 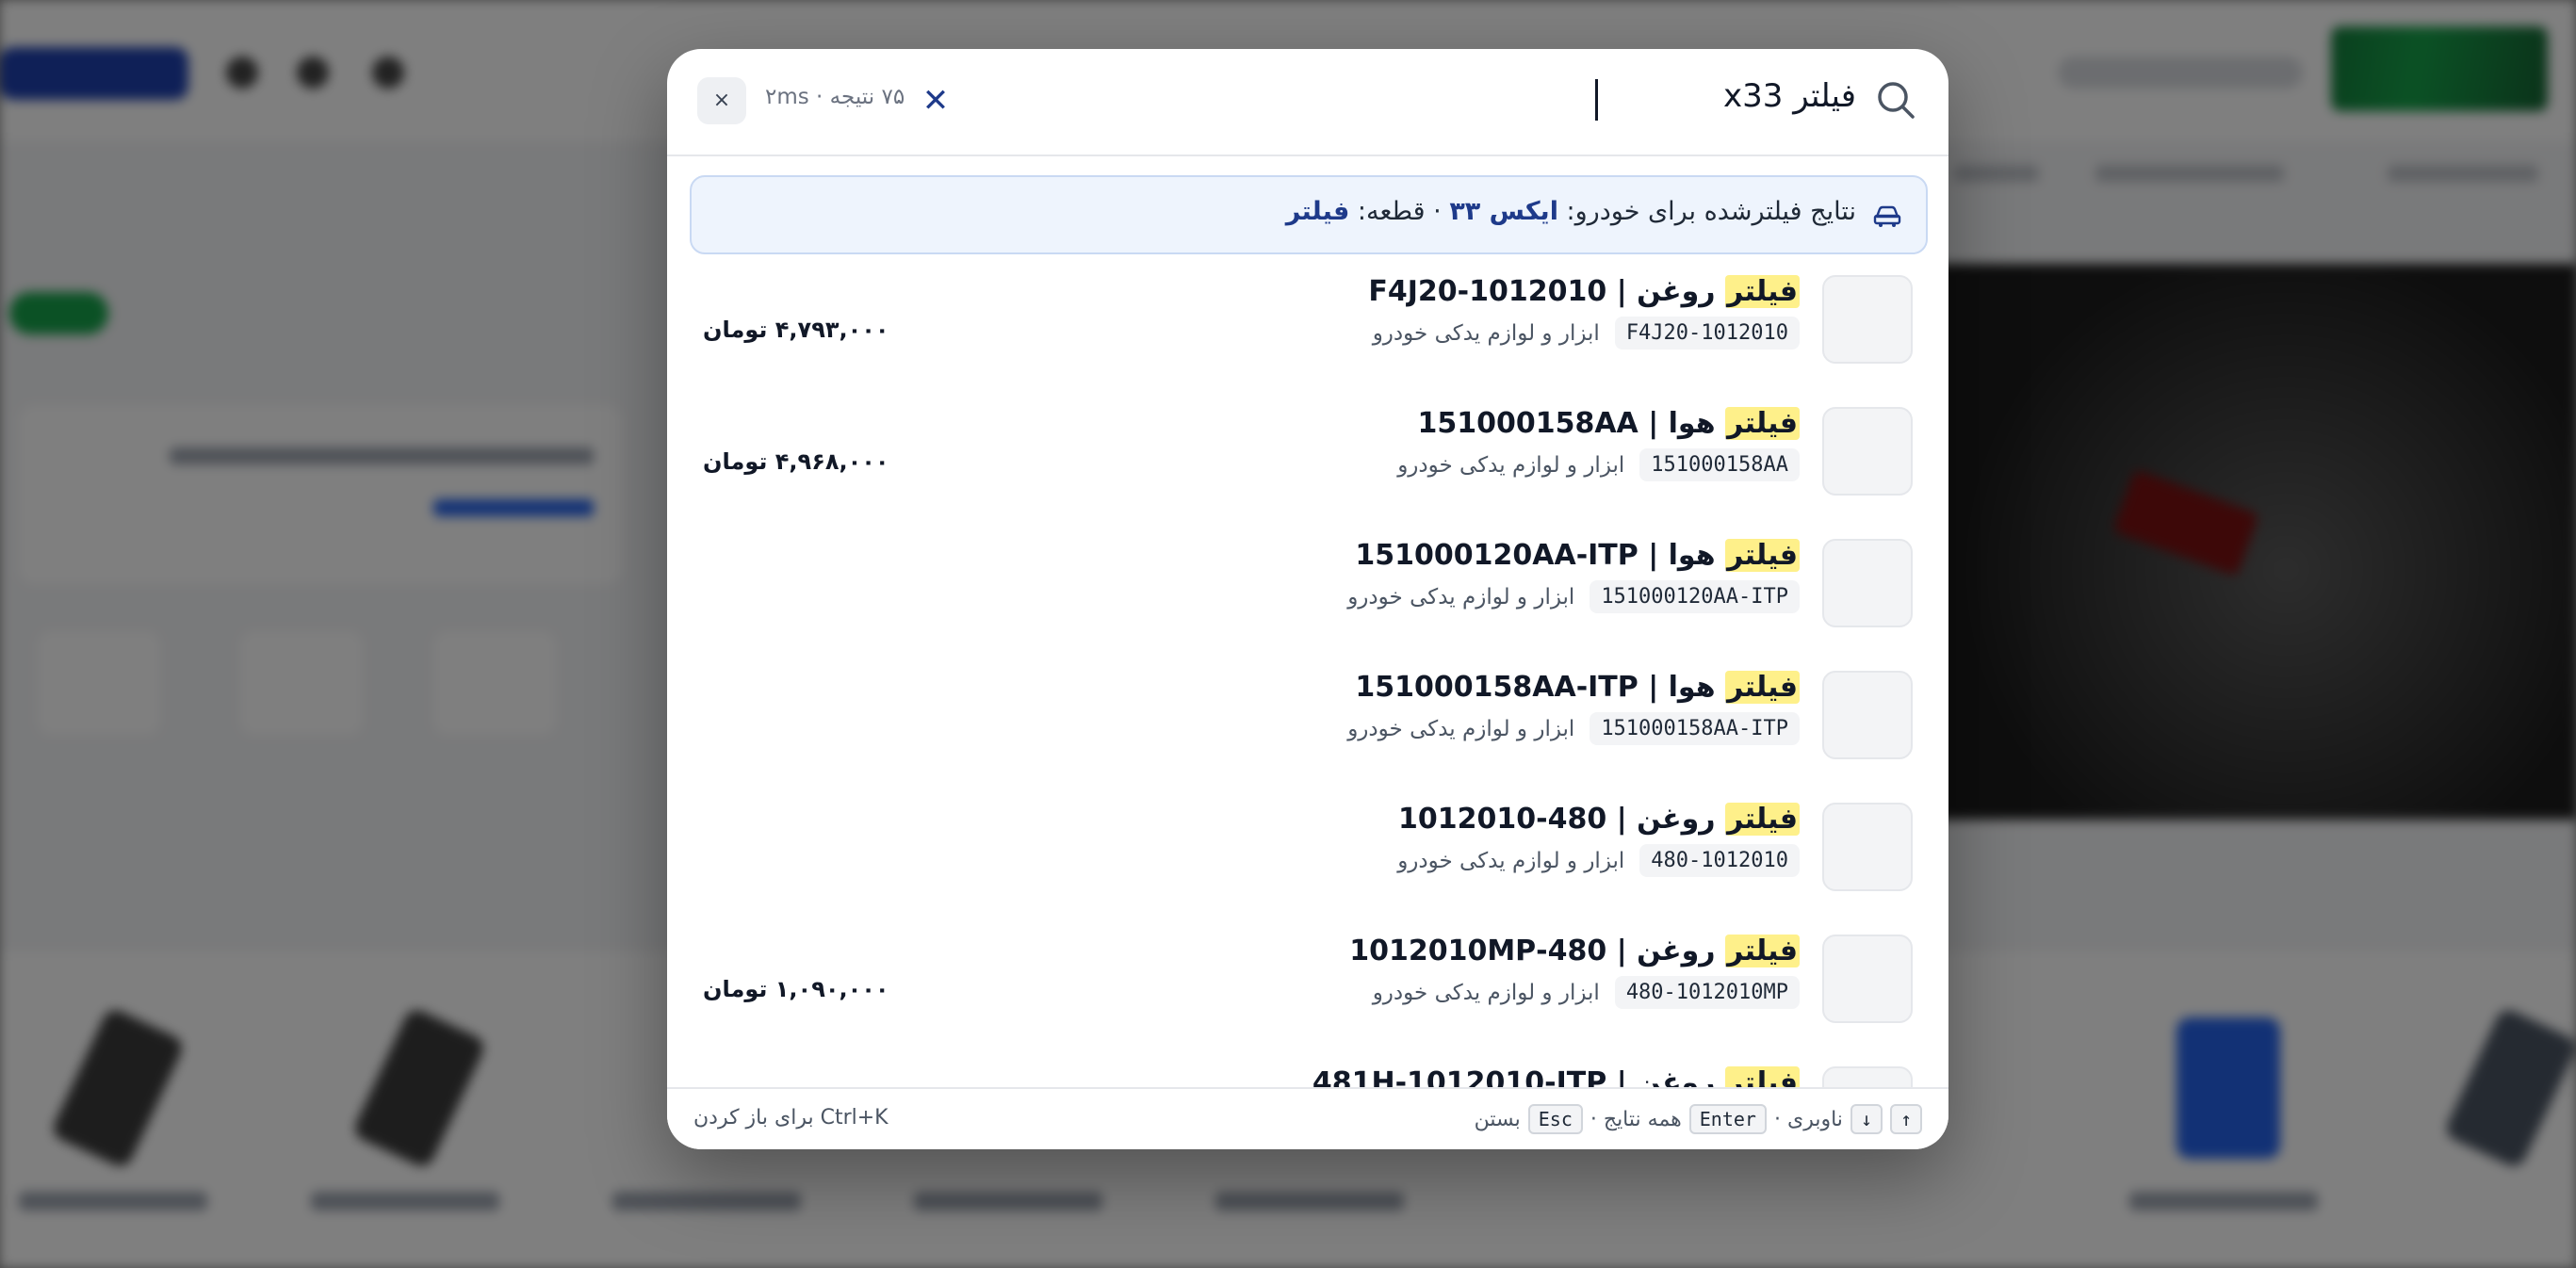 What do you see at coordinates (791, 1118) in the screenshot?
I see `open-shortcut-hint: Ctrl+K برای باز کردن` at bounding box center [791, 1118].